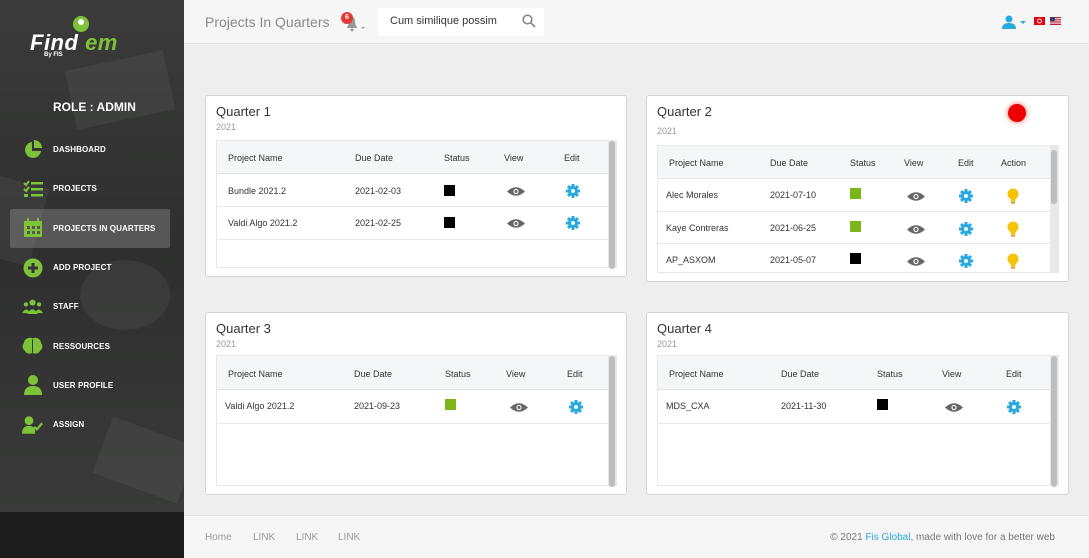  What do you see at coordinates (412, 190) in the screenshot?
I see `table-row: Bundle 2021.2 2021-02-03` at bounding box center [412, 190].